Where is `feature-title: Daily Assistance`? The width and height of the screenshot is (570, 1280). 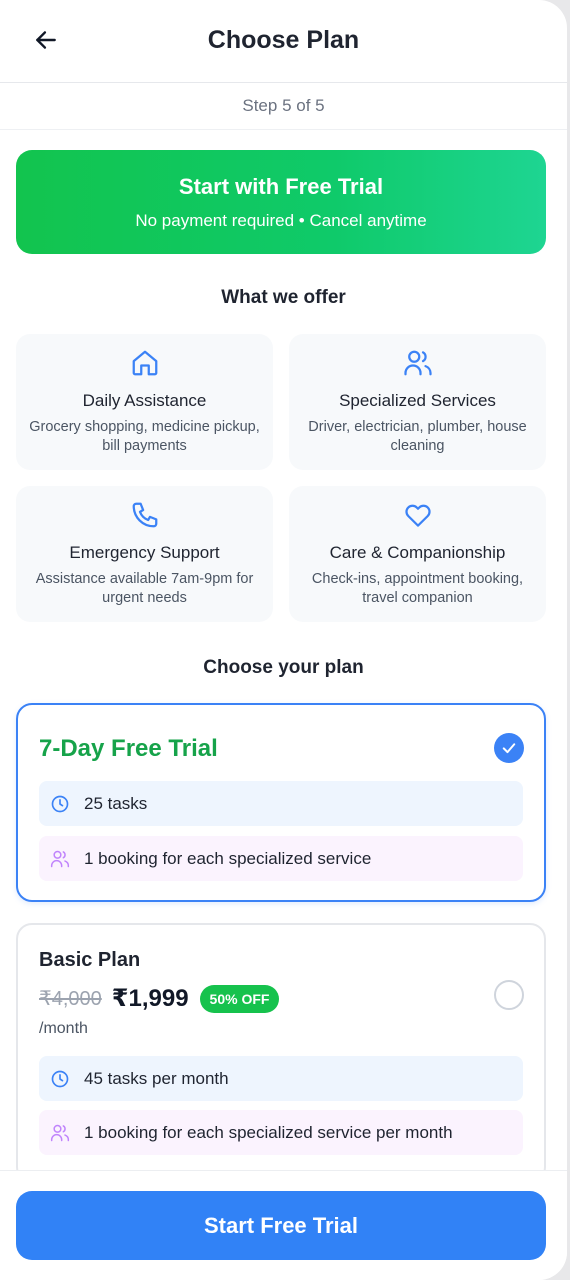 feature-title: Daily Assistance is located at coordinates (144, 400).